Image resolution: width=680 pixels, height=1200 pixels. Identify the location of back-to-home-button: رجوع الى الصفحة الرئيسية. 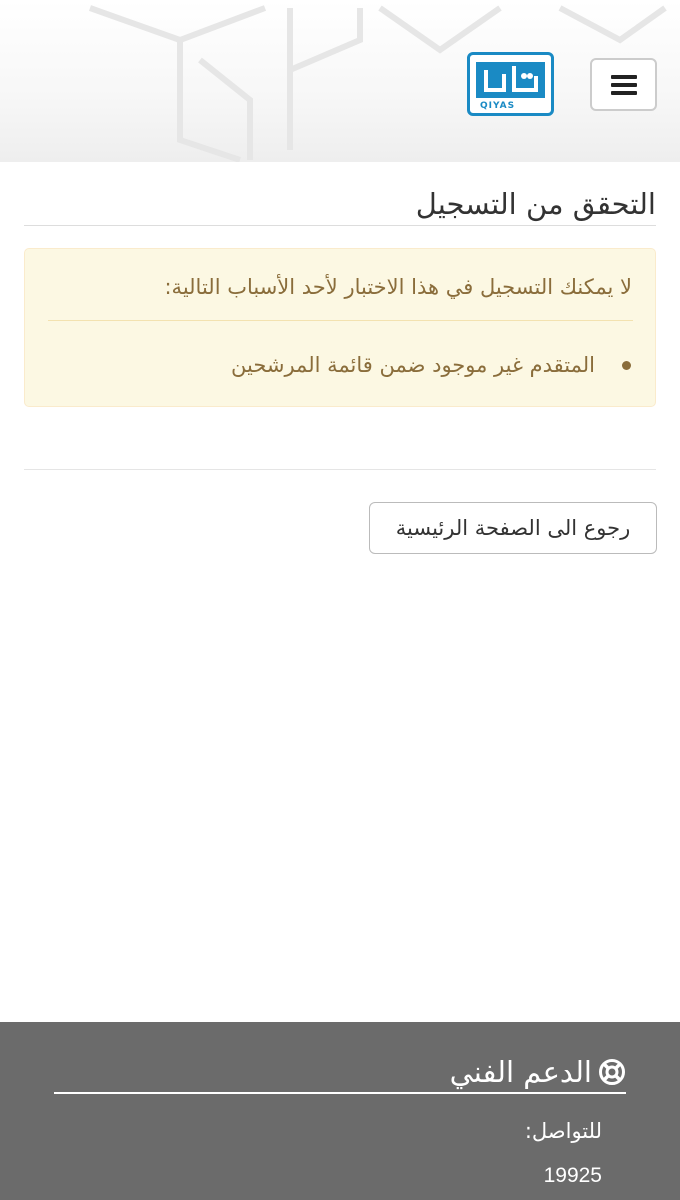
(513, 528).